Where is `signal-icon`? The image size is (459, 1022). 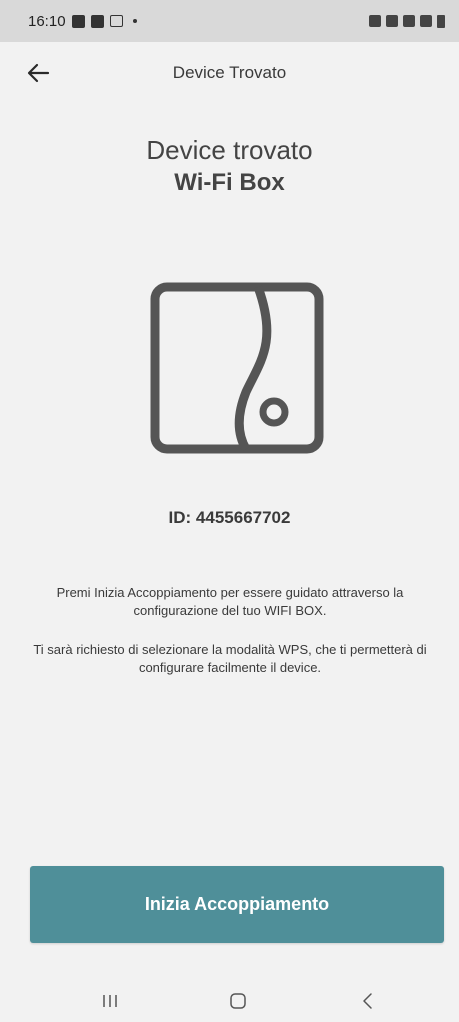 signal-icon is located at coordinates (426, 21).